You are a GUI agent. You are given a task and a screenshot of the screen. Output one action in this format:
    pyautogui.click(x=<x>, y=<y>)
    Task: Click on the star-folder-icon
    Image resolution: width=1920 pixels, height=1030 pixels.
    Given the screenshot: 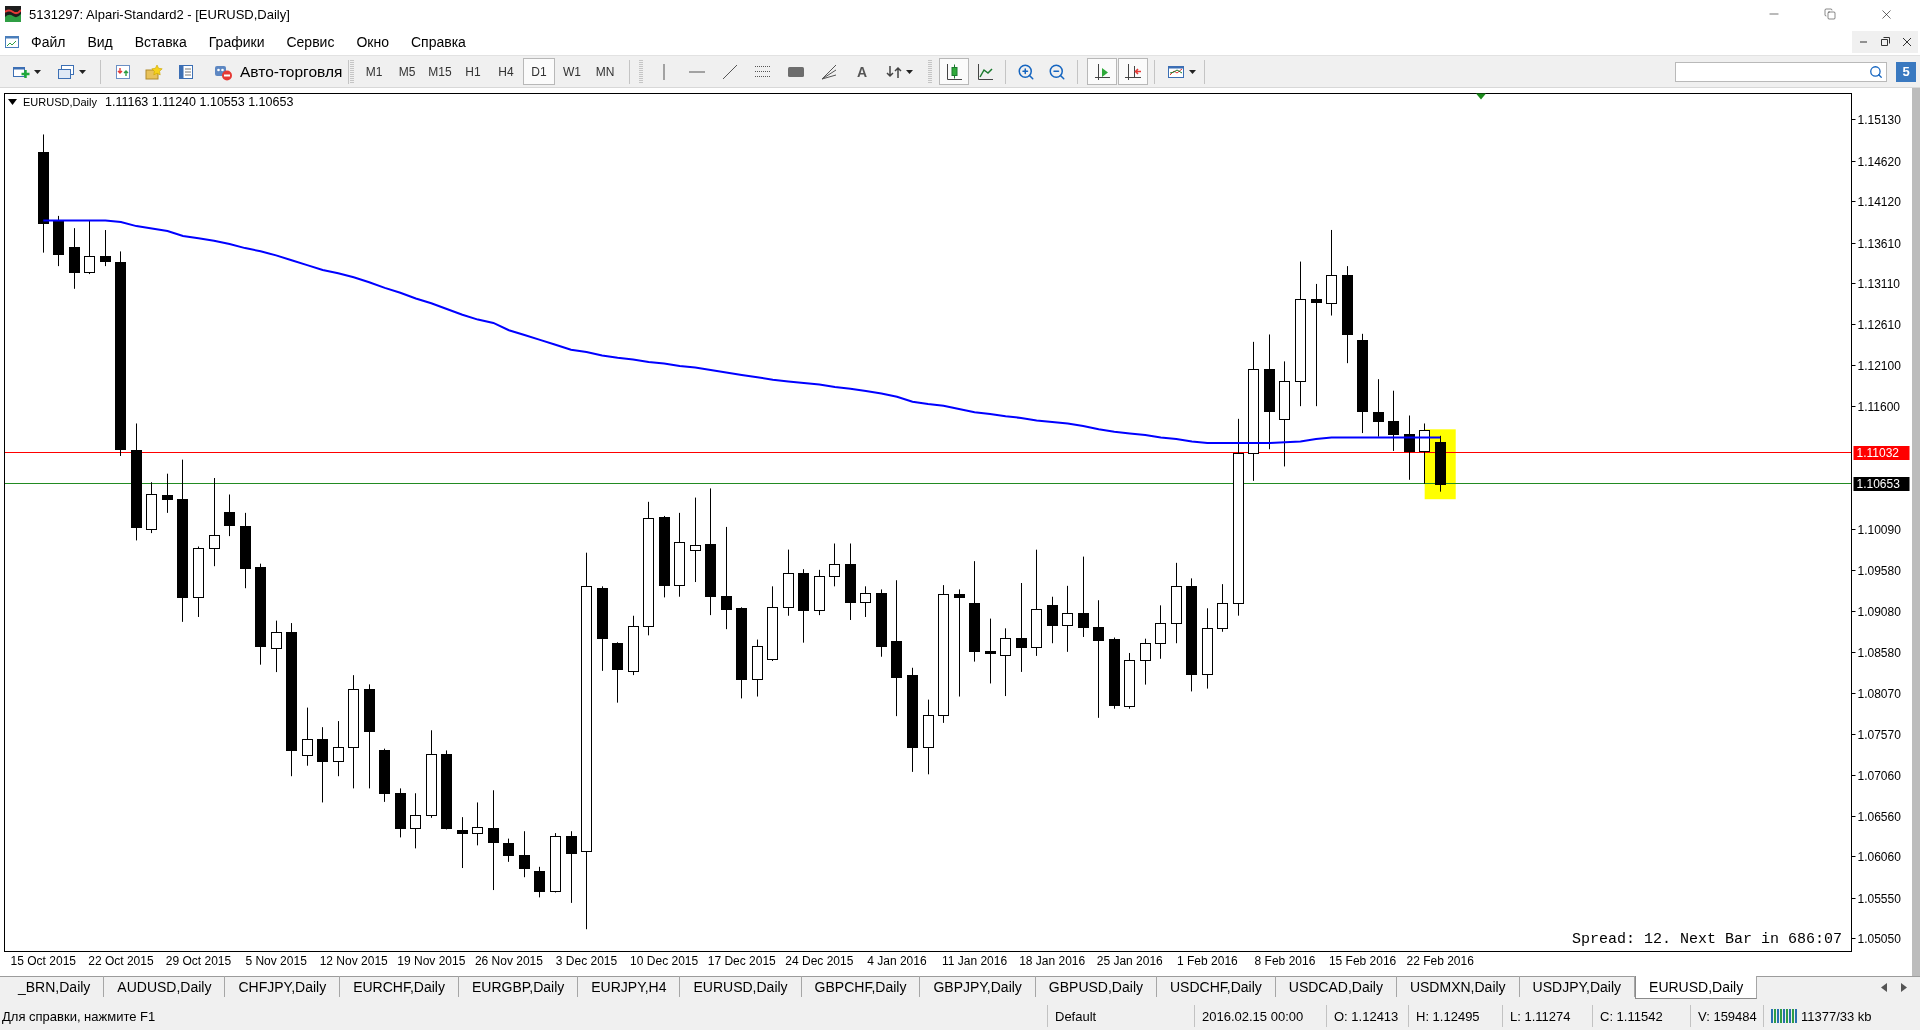 What is the action you would take?
    pyautogui.click(x=154, y=71)
    